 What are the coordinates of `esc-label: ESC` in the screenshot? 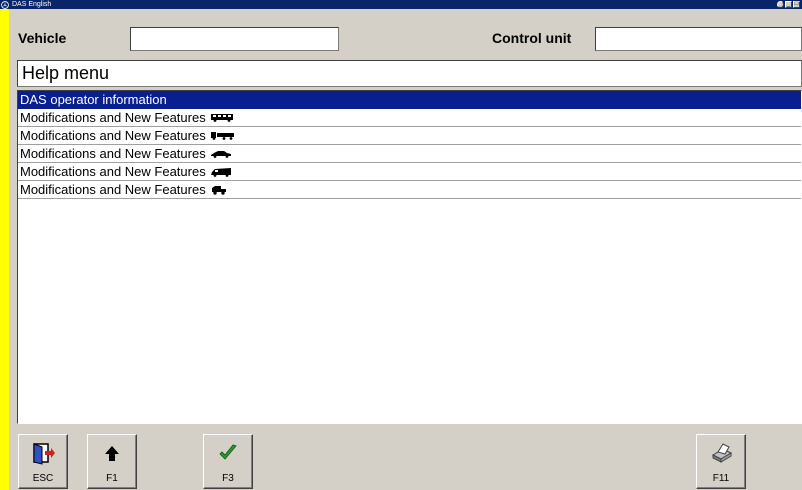 It's located at (43, 478).